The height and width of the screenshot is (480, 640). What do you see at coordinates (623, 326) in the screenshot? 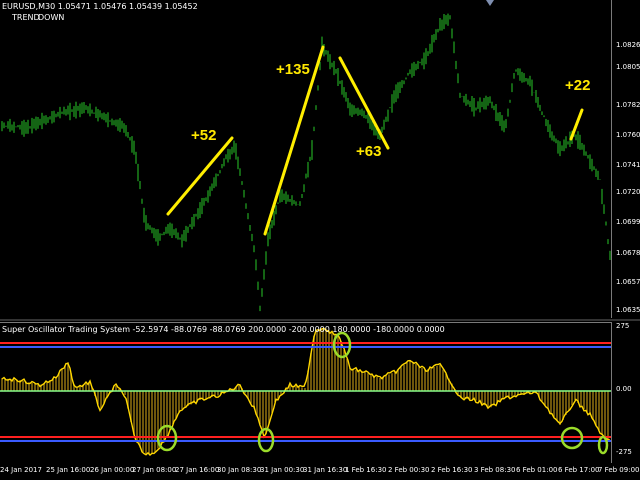
I see `osc-tick: 275` at bounding box center [623, 326].